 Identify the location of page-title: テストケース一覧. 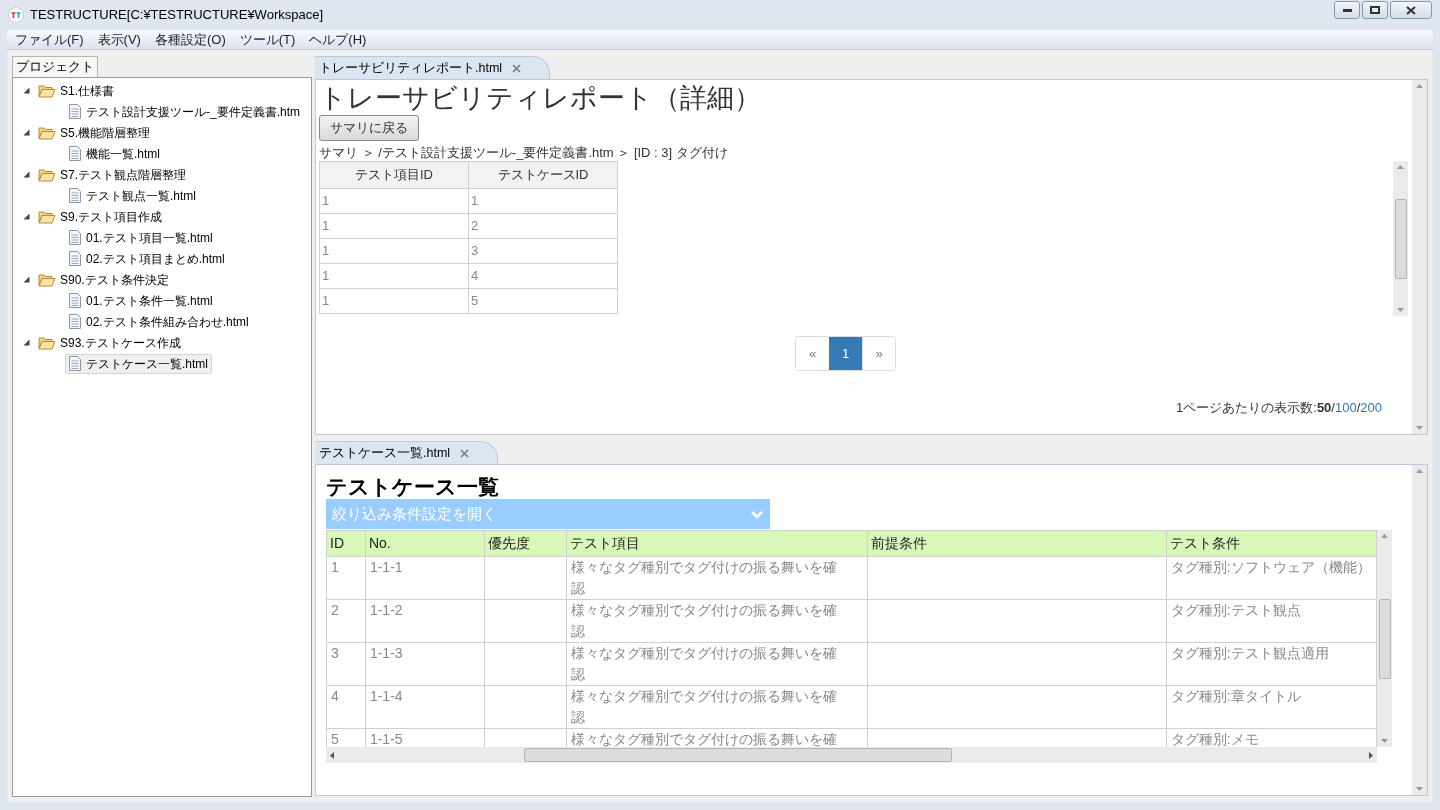
(413, 487).